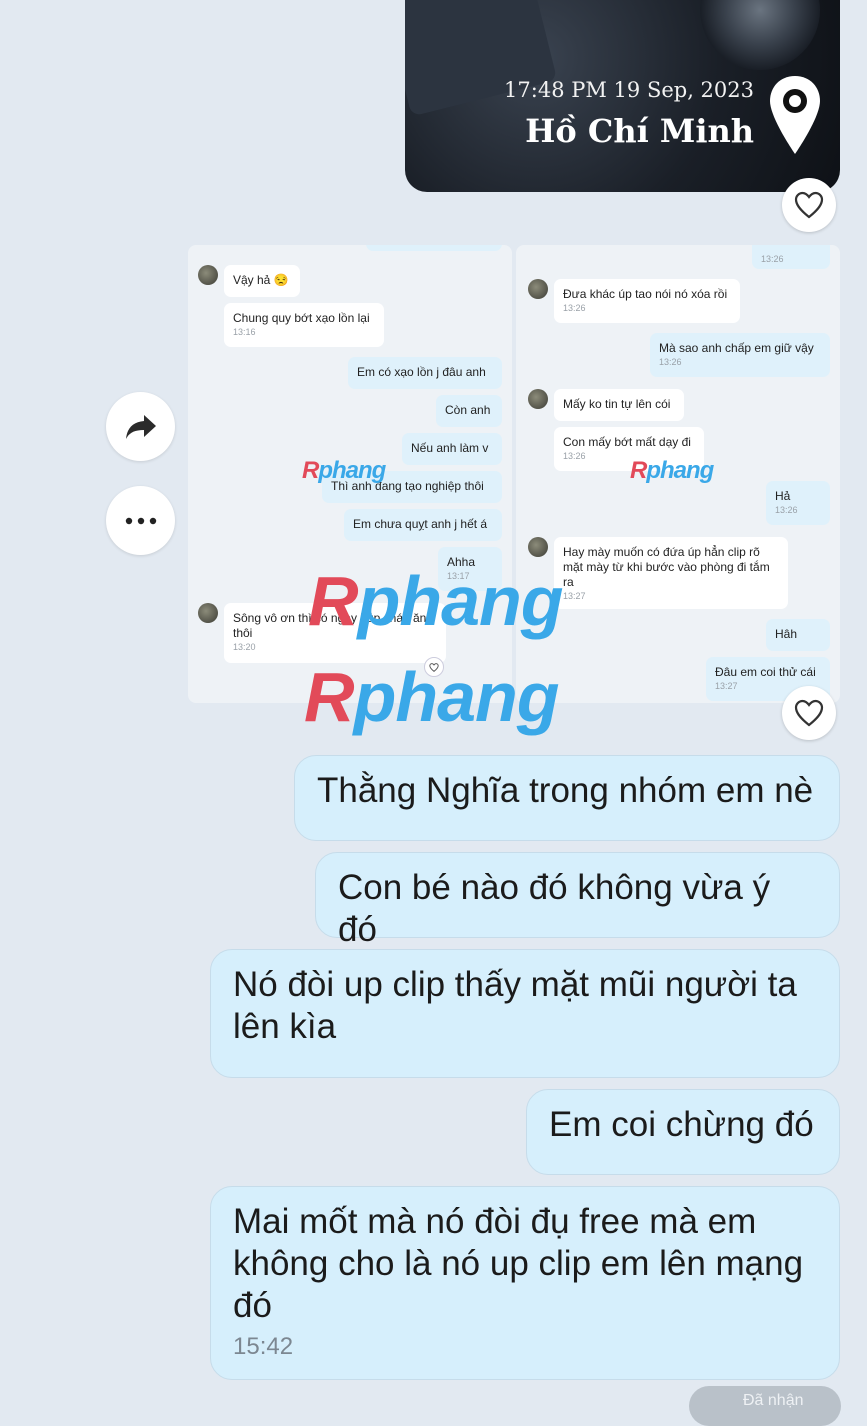  I want to click on message-bubble: Thằng Nghĩa trong nhóm em nè, so click(567, 798).